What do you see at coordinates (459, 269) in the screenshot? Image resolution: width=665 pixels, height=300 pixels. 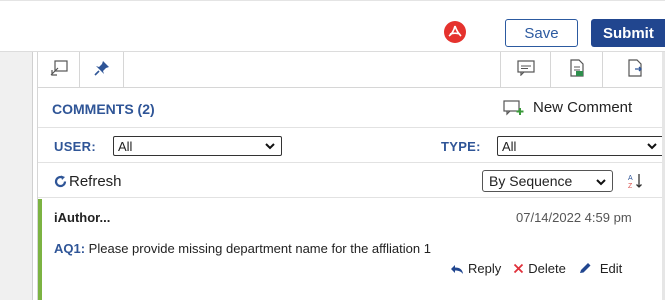 I see `reply-icon` at bounding box center [459, 269].